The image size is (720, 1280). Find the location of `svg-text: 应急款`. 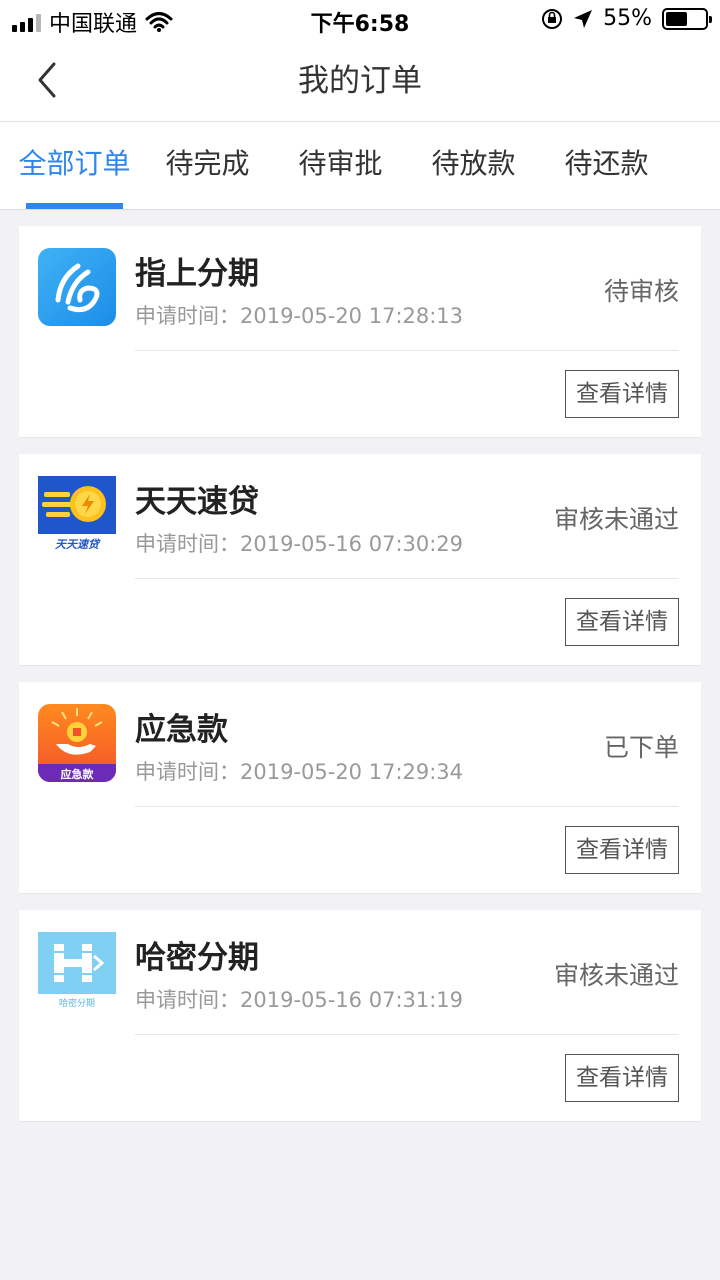

svg-text: 应急款 is located at coordinates (78, 774).